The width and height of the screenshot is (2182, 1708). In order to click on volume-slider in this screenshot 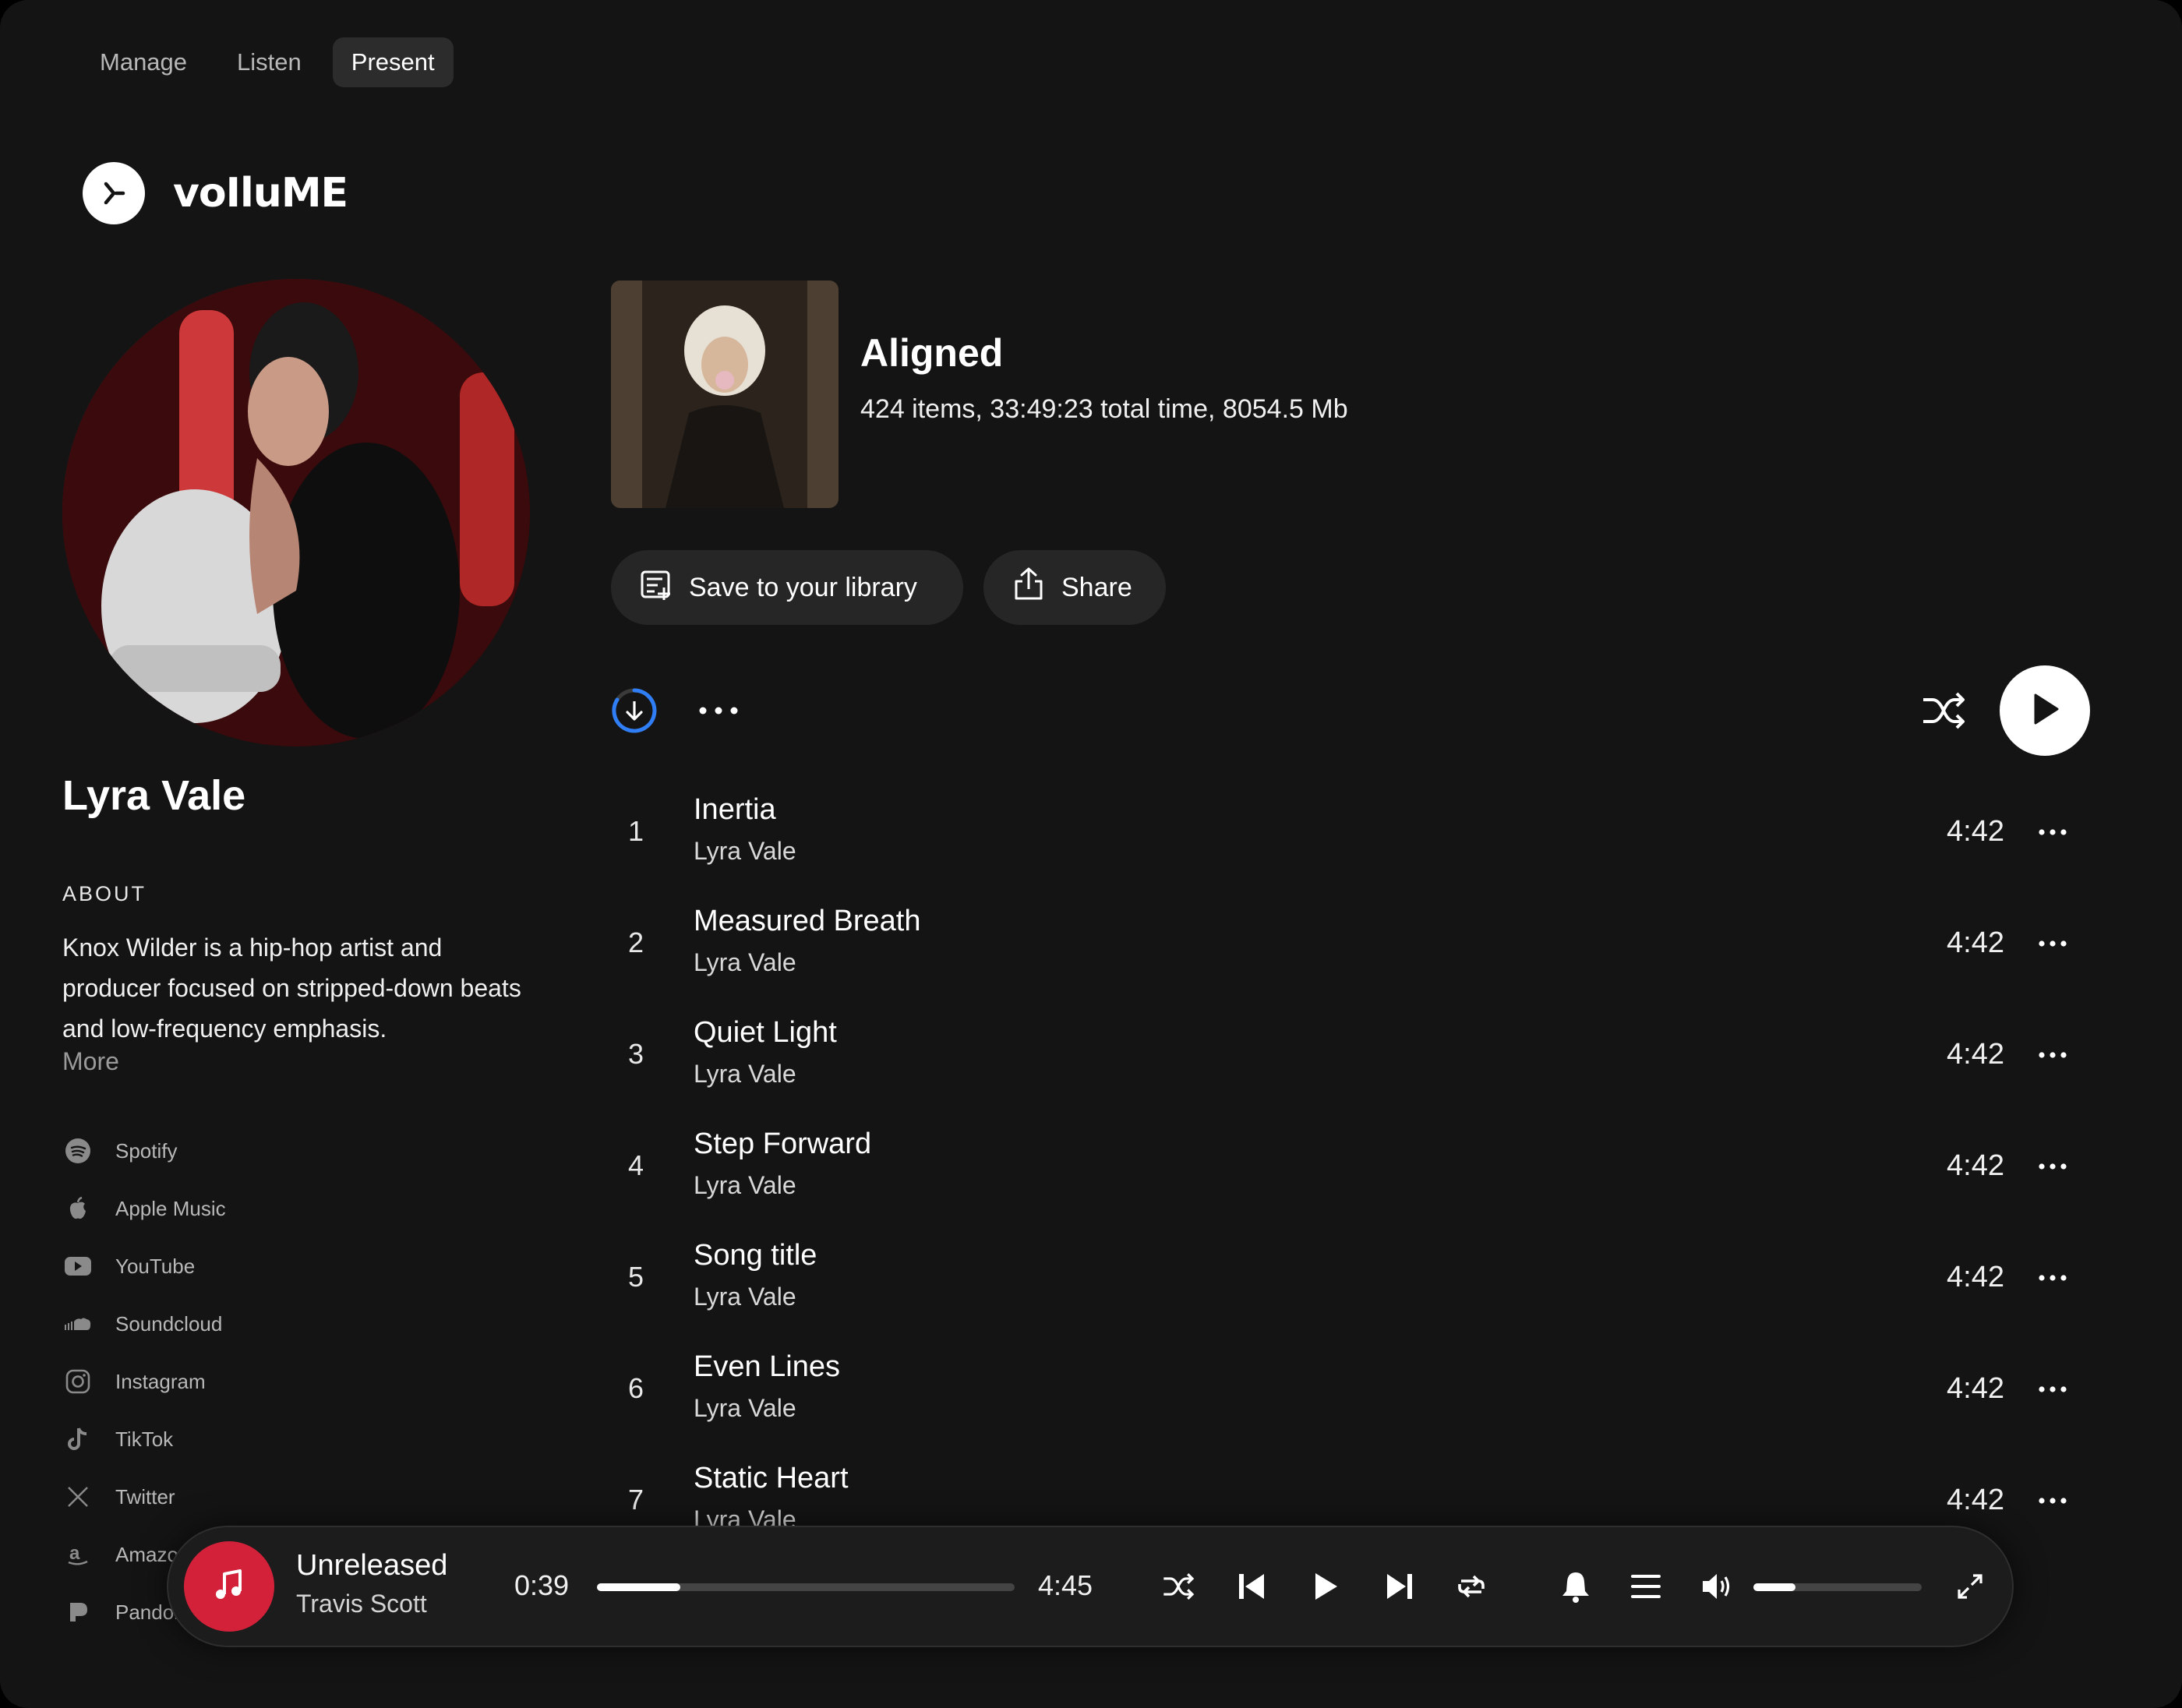, I will do `click(1837, 1587)`.